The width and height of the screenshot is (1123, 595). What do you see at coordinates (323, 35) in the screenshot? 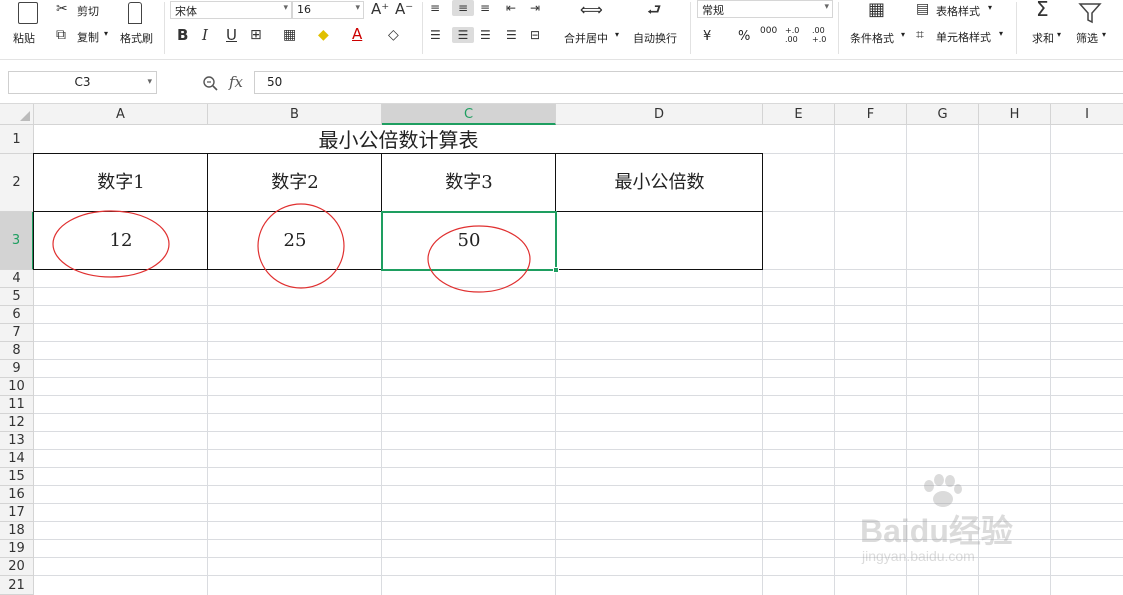
I see `fill-color-icon: ◆` at bounding box center [323, 35].